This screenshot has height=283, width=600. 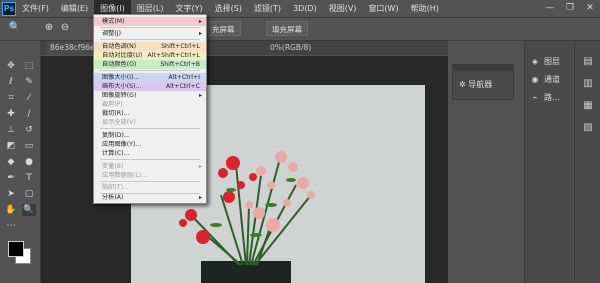 I want to click on menu-view: 视图(V), so click(x=343, y=8).